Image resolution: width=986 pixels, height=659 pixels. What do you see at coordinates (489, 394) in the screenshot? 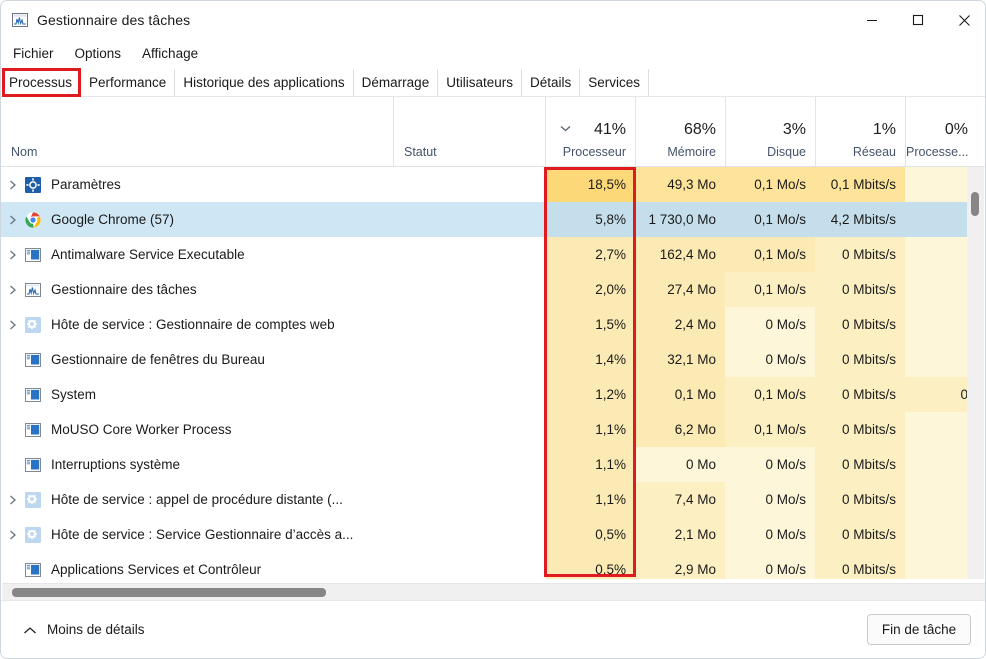
I see `table-row: System 1,2% 0,1 Mo 0,1 Mo/s 0 Mbits/s 0` at bounding box center [489, 394].